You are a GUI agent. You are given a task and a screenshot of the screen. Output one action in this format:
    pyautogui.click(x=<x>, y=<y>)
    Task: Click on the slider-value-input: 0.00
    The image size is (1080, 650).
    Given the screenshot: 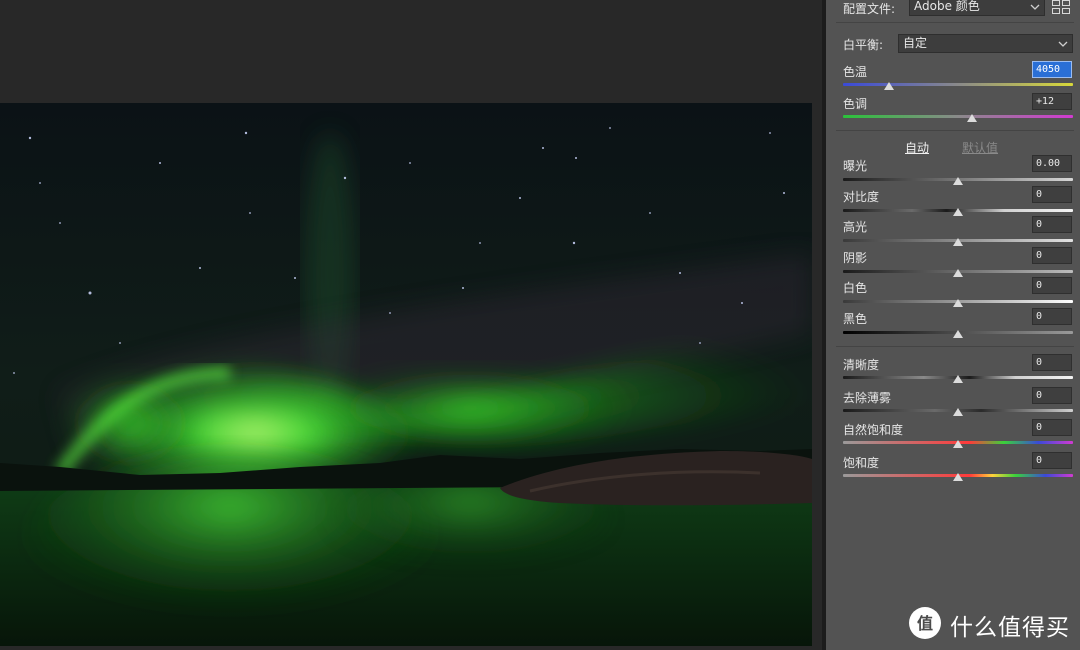 What is the action you would take?
    pyautogui.click(x=1052, y=163)
    